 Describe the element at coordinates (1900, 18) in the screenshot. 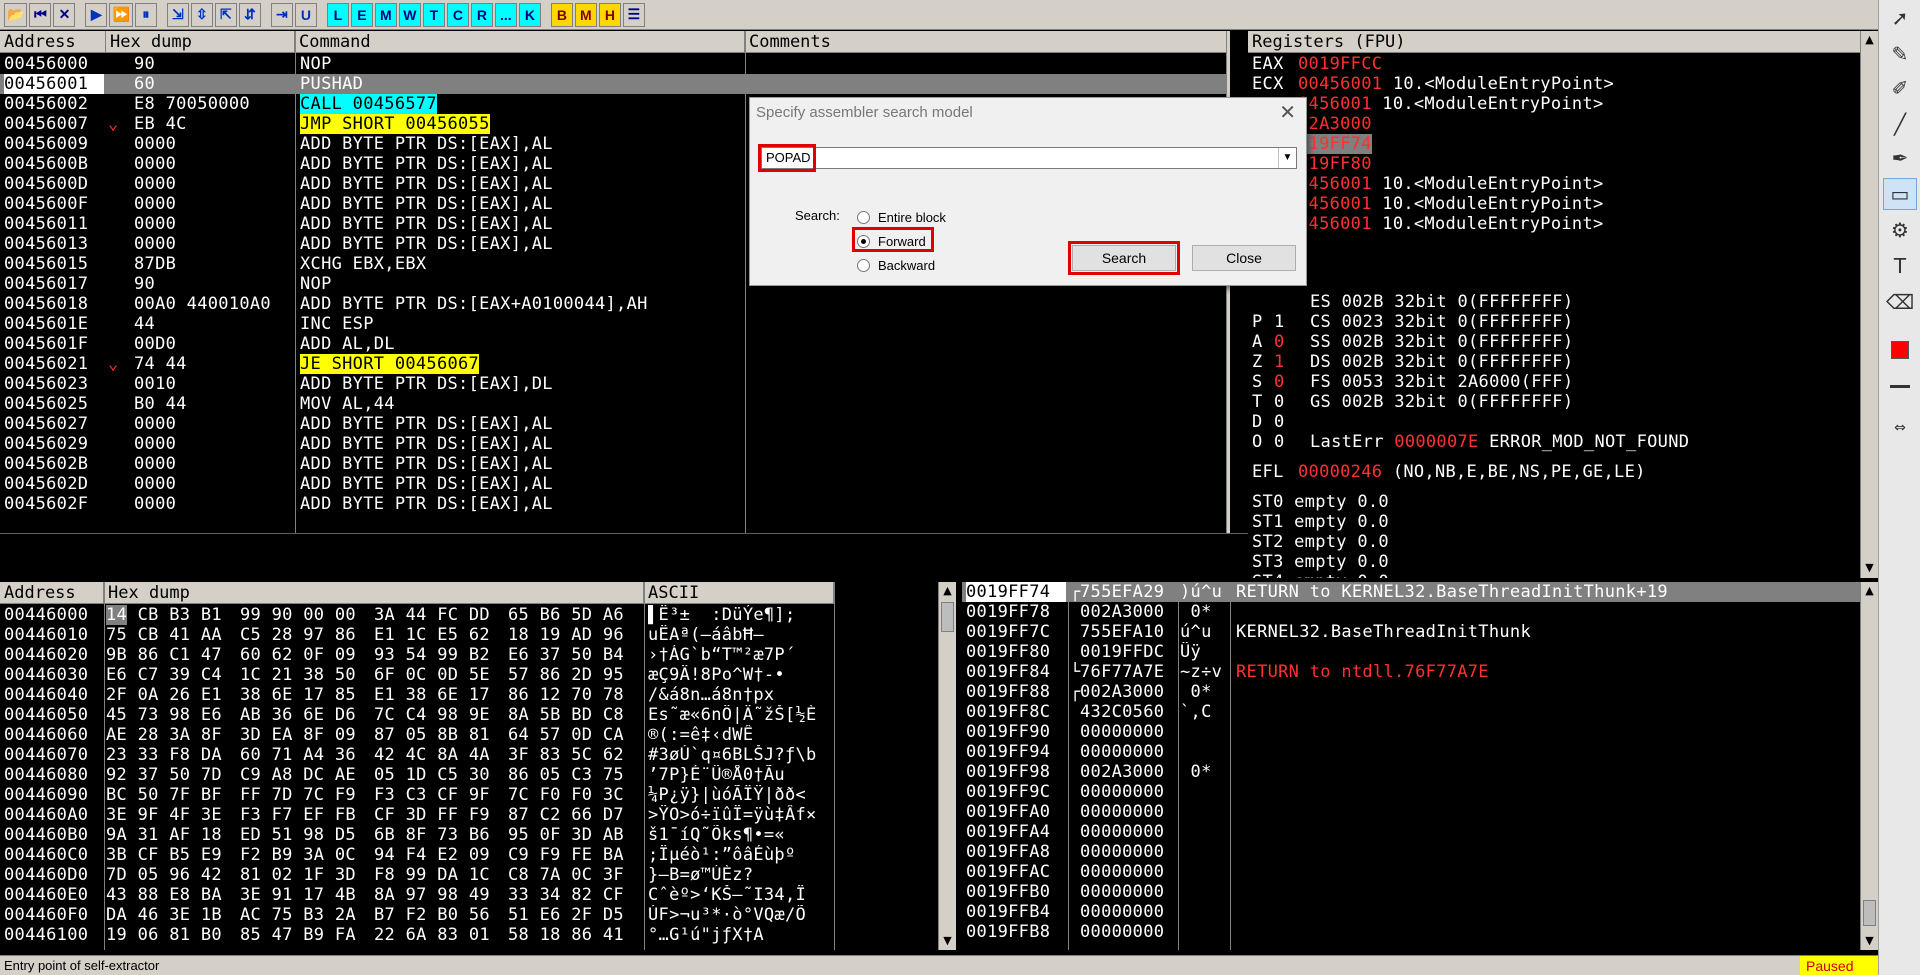

I see `cursor-icon: ➚` at that location.